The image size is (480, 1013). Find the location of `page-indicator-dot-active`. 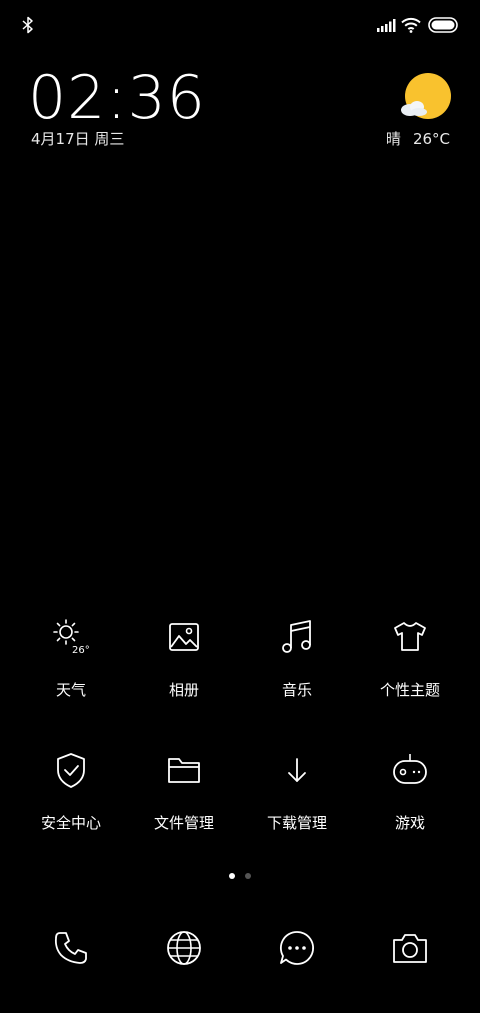

page-indicator-dot-active is located at coordinates (232, 876).